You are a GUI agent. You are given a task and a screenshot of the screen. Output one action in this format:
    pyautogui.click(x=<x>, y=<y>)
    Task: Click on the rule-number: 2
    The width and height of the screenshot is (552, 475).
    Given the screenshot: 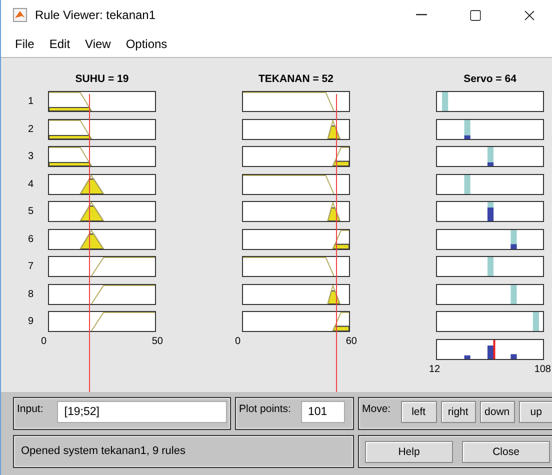 What is the action you would take?
    pyautogui.click(x=31, y=129)
    